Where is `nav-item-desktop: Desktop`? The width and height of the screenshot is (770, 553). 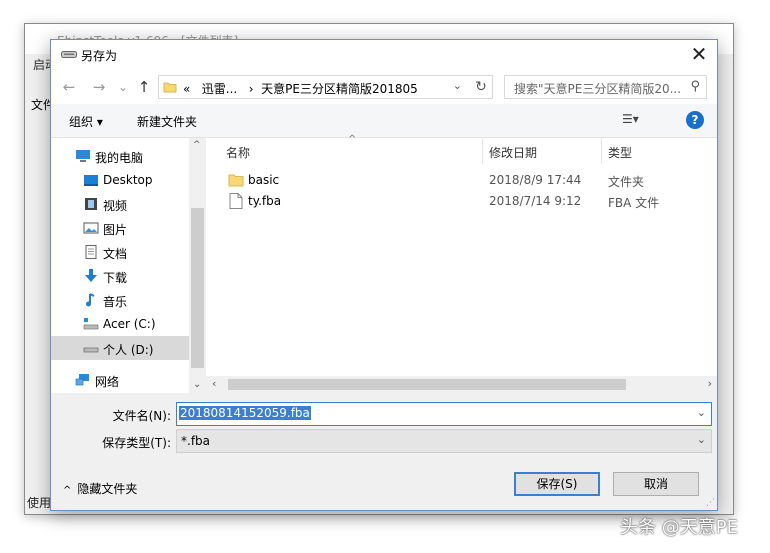 nav-item-desktop: Desktop is located at coordinates (120, 180).